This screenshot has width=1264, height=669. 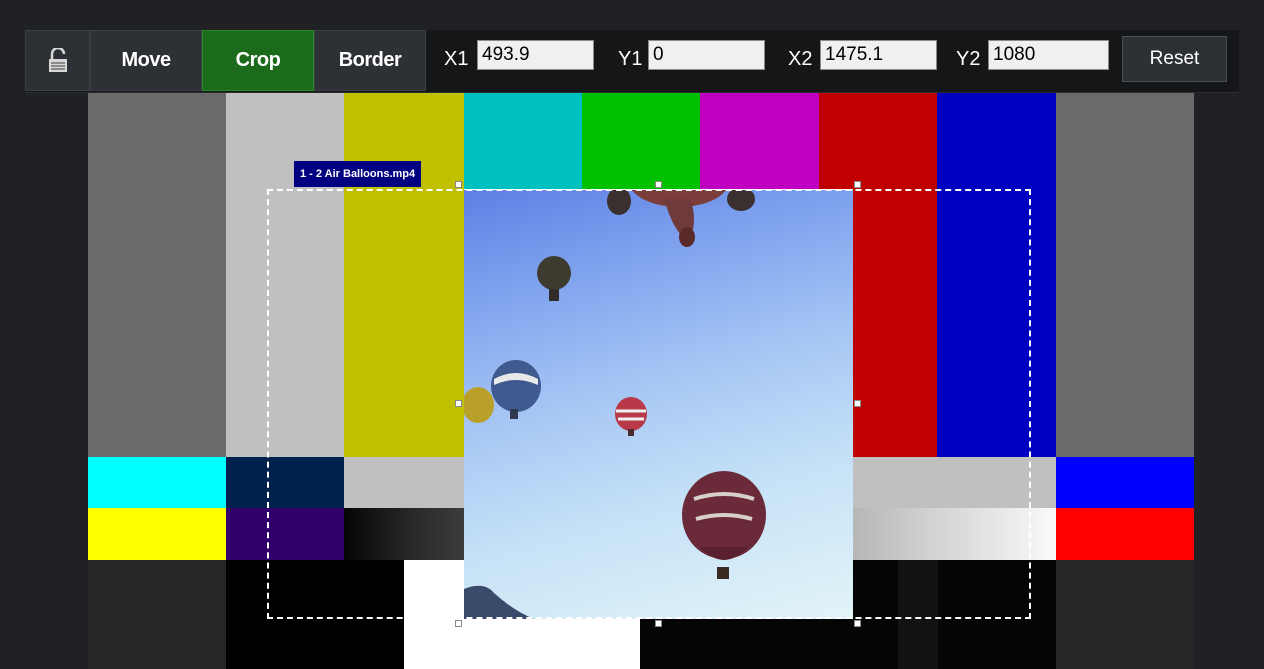 I want to click on y2-input: 1080, so click(x=1048, y=55).